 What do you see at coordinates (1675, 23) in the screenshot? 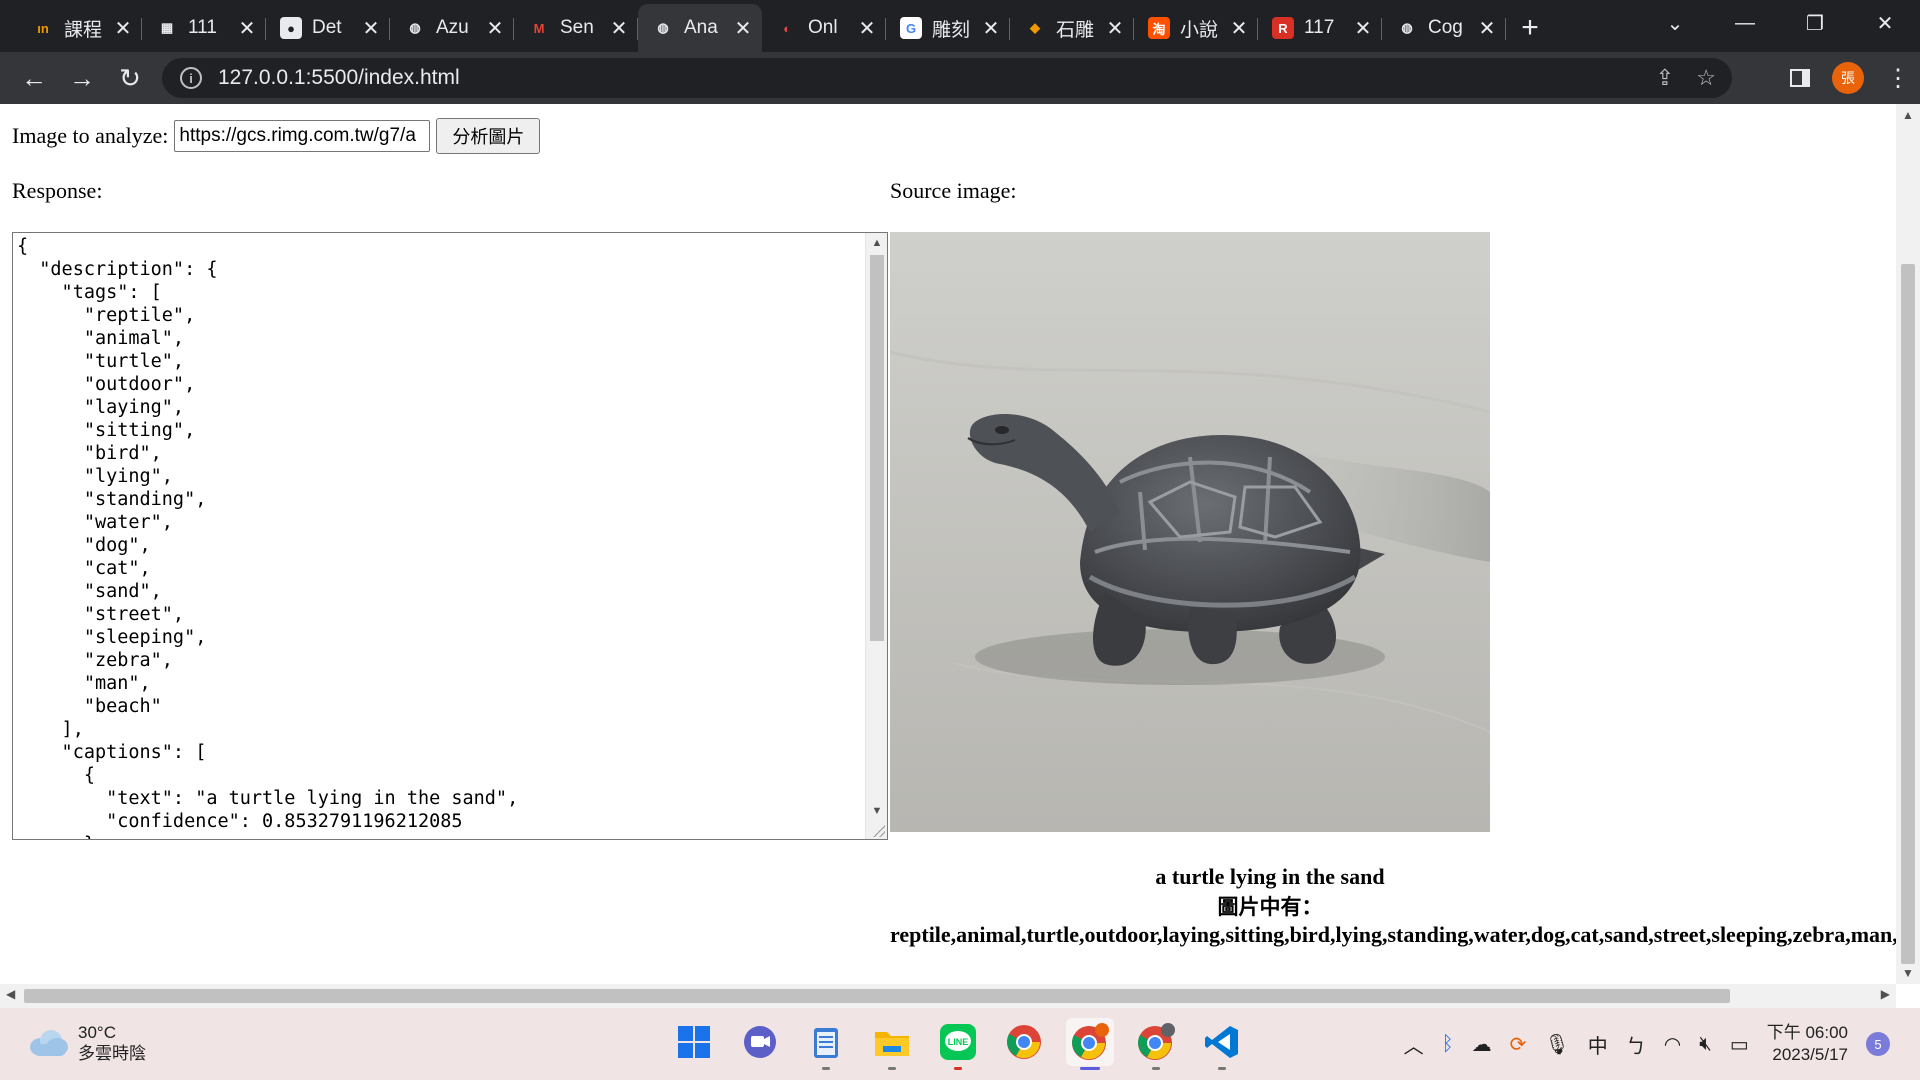
I see `tab-search-icon: ⌄` at bounding box center [1675, 23].